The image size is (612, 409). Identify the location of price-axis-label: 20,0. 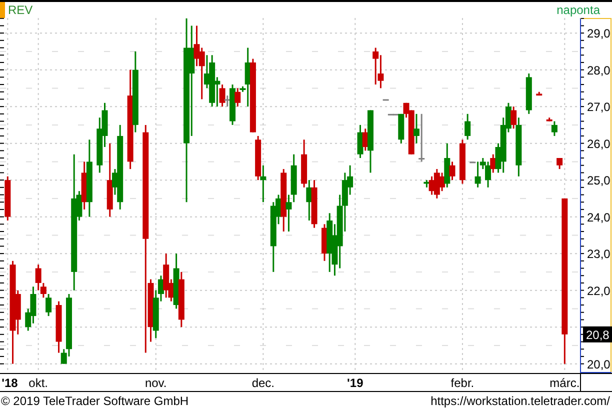
(598, 364).